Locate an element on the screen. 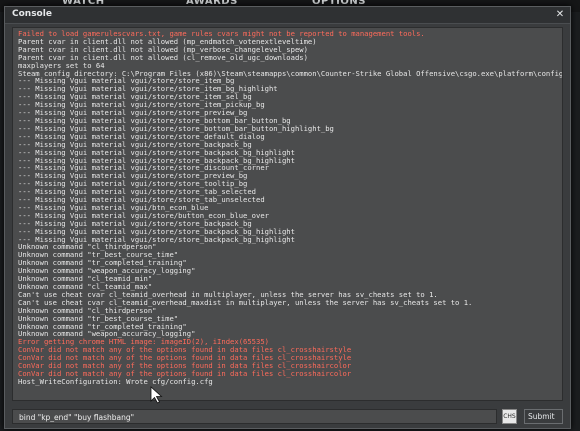 Image resolution: width=580 pixels, height=431 pixels. close-icon: ✕ is located at coordinates (560, 14).